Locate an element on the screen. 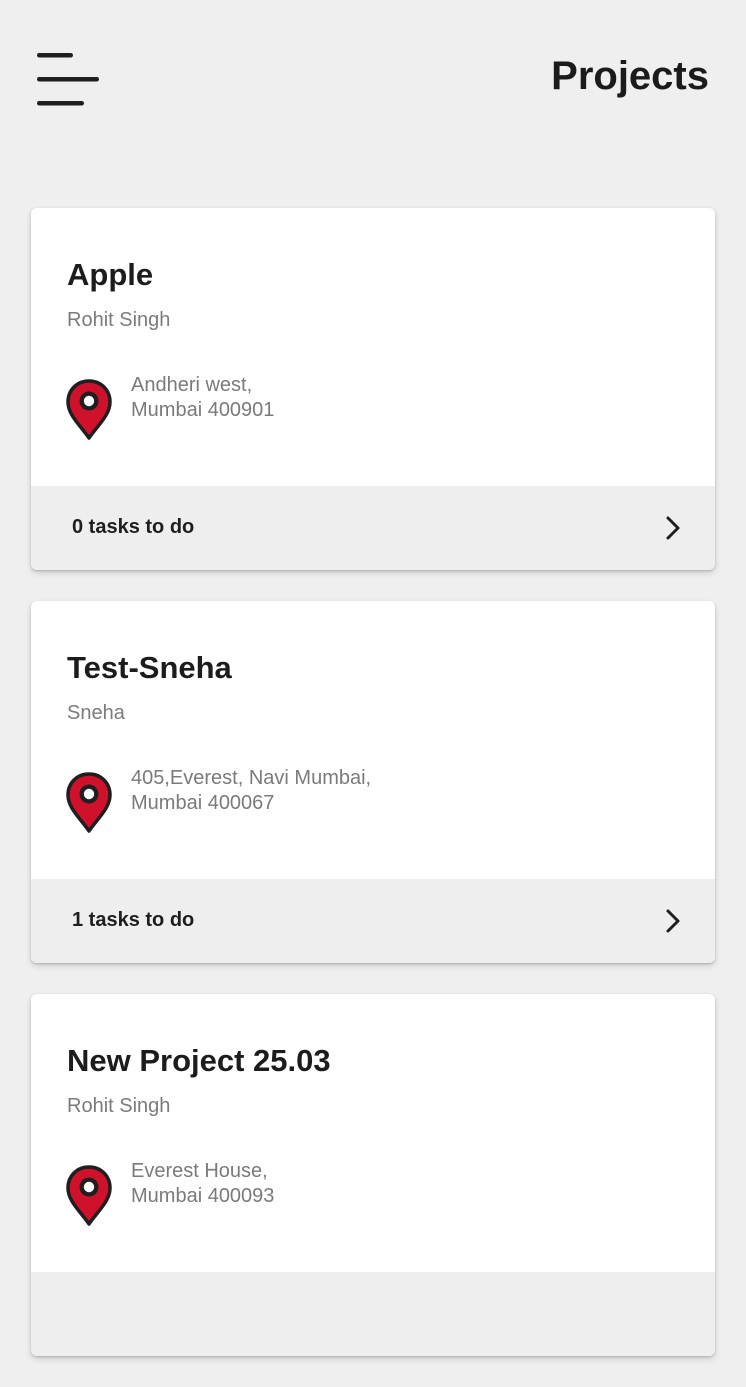  hamburger-menu-icon is located at coordinates (68, 79).